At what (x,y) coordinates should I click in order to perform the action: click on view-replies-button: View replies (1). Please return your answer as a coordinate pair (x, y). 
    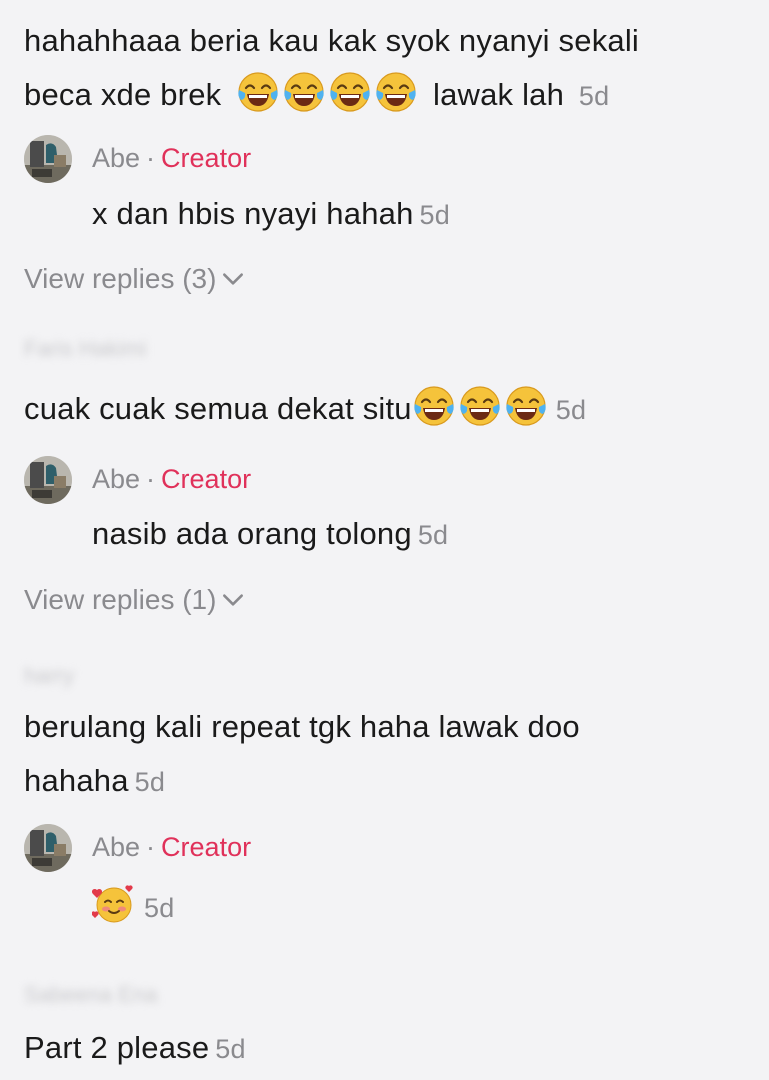
    Looking at the image, I should click on (135, 600).